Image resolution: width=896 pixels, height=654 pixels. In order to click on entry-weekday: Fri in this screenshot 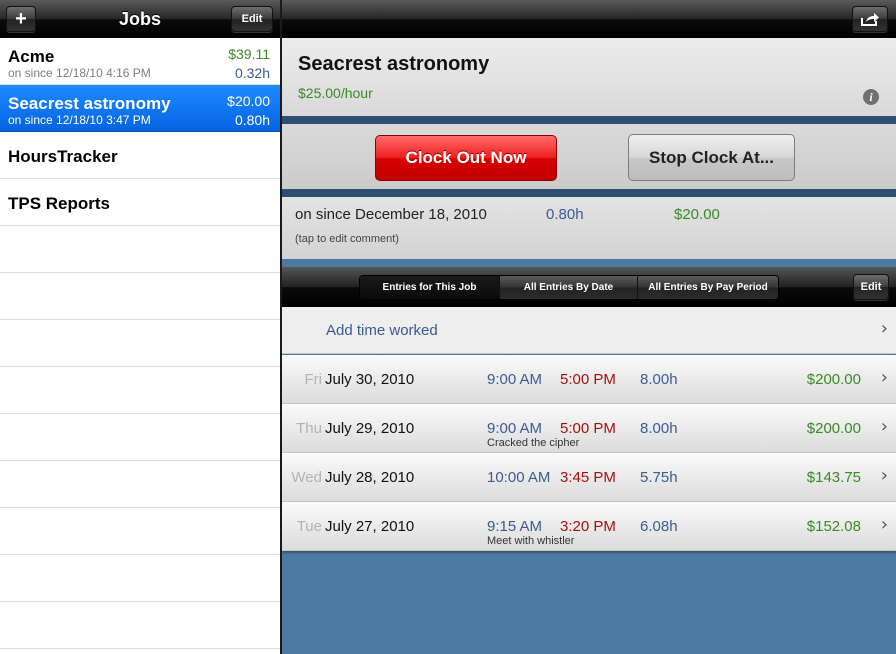, I will do `click(313, 379)`.